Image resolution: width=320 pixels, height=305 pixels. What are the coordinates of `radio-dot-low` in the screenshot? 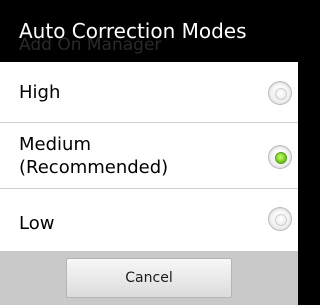 It's located at (281, 220).